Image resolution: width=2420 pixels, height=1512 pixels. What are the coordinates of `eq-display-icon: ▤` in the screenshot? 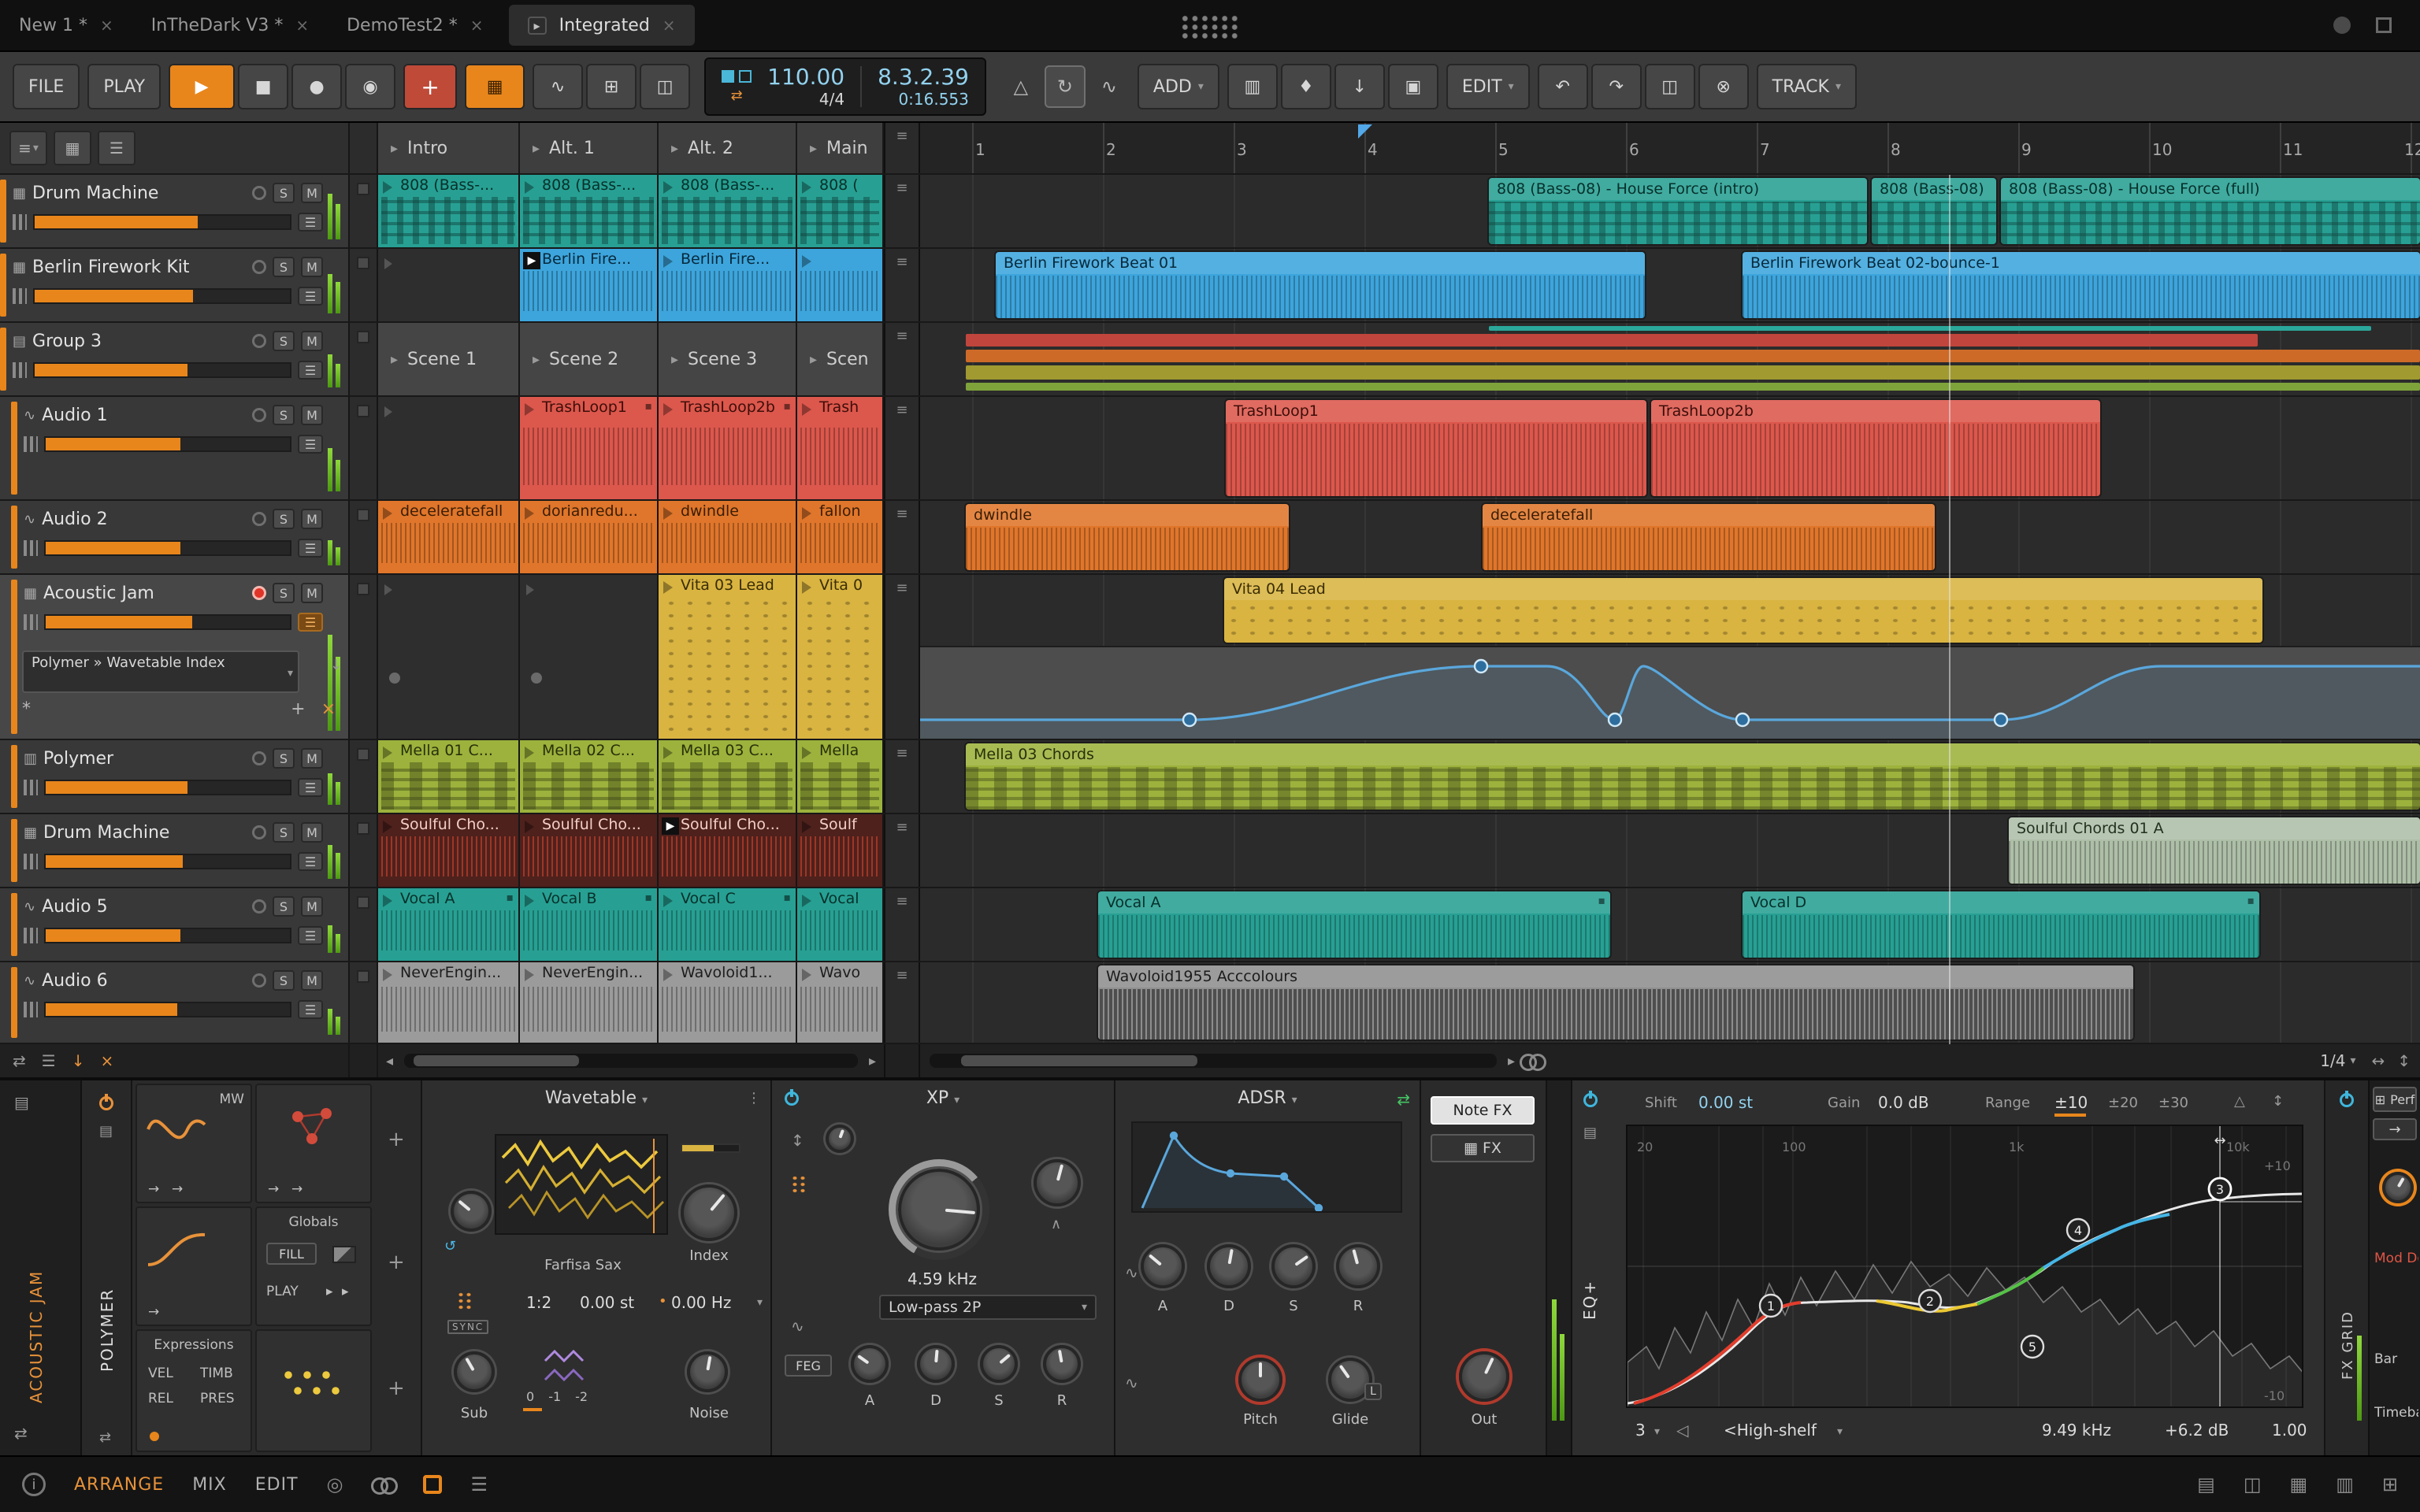 It's located at (1590, 1133).